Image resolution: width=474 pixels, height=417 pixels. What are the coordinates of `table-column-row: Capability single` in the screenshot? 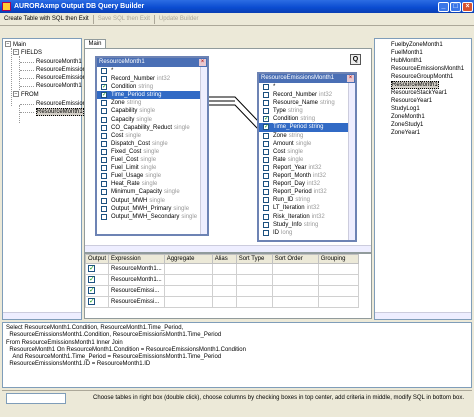 It's located at (152, 111).